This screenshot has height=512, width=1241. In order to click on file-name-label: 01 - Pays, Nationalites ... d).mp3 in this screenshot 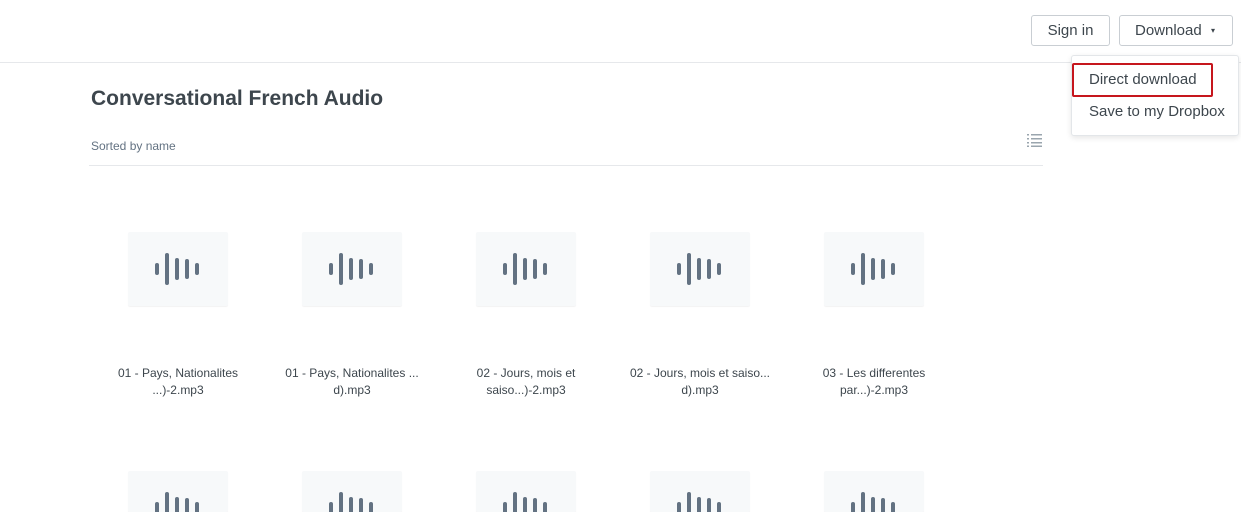, I will do `click(352, 382)`.